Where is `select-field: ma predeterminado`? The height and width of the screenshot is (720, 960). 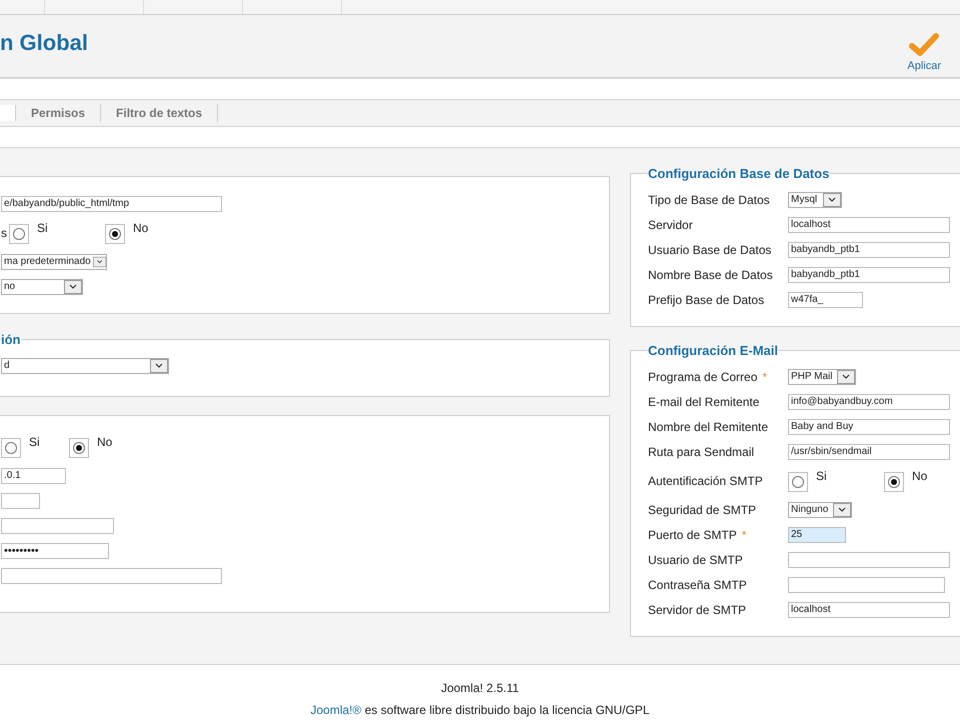
select-field: ma predeterminado is located at coordinates (54, 262).